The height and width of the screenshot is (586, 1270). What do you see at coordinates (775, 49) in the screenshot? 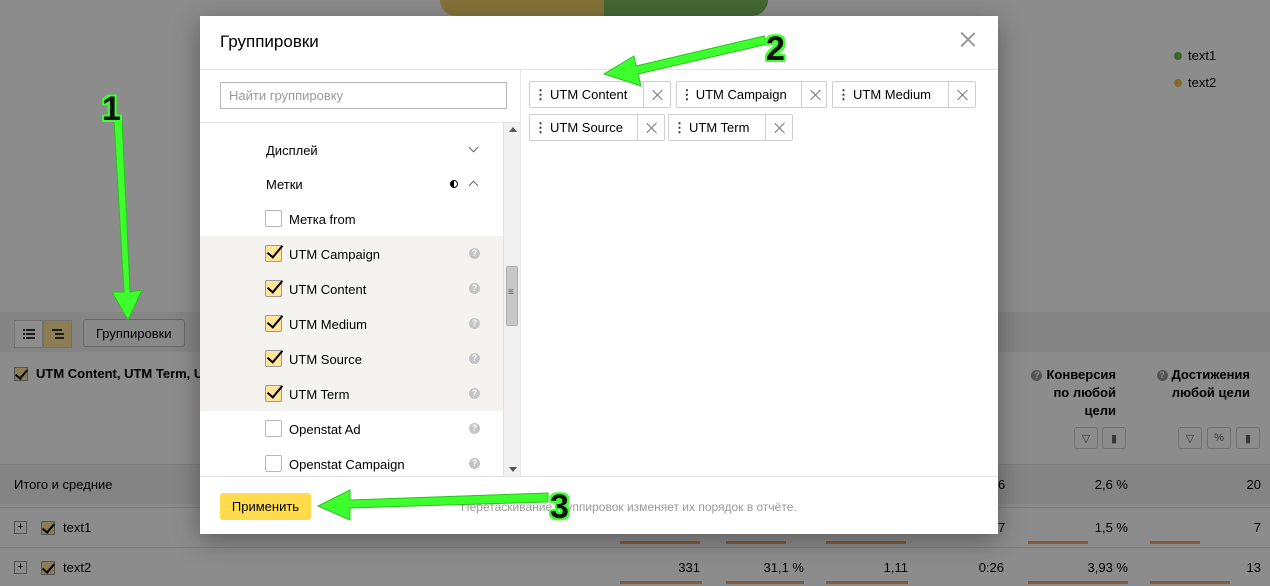
I see `annotation-number-2: 2` at bounding box center [775, 49].